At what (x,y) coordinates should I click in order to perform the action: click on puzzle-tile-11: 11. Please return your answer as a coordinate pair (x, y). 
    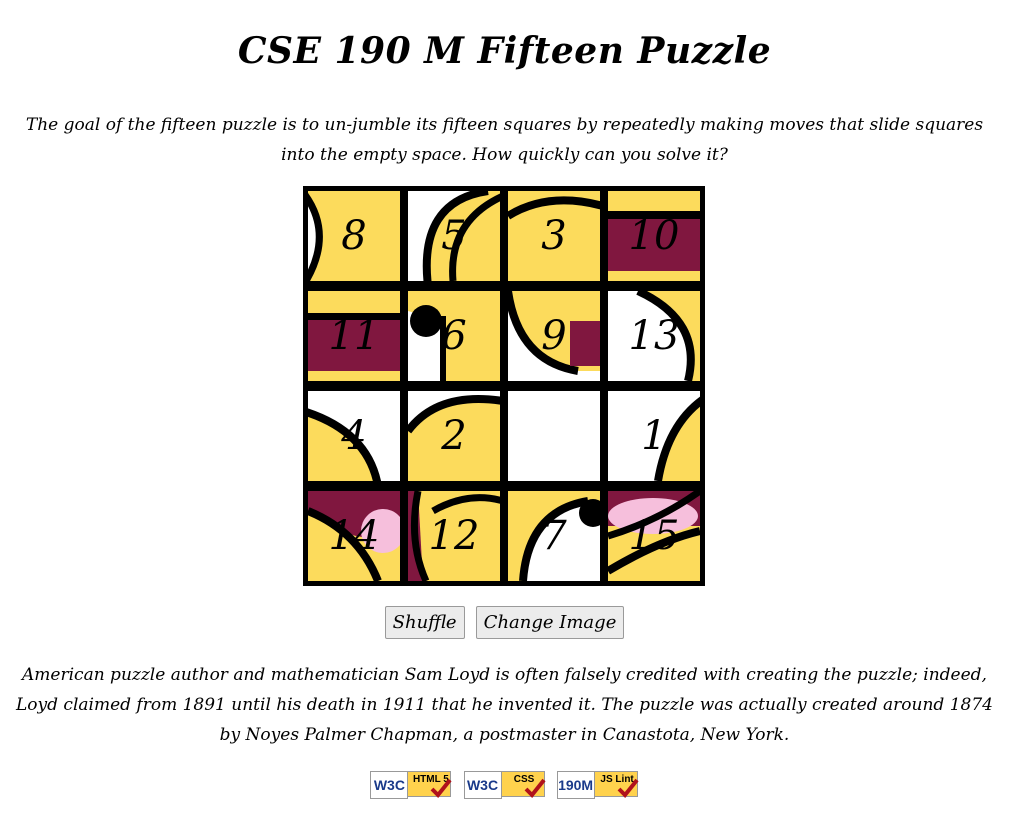
    Looking at the image, I should click on (354, 336).